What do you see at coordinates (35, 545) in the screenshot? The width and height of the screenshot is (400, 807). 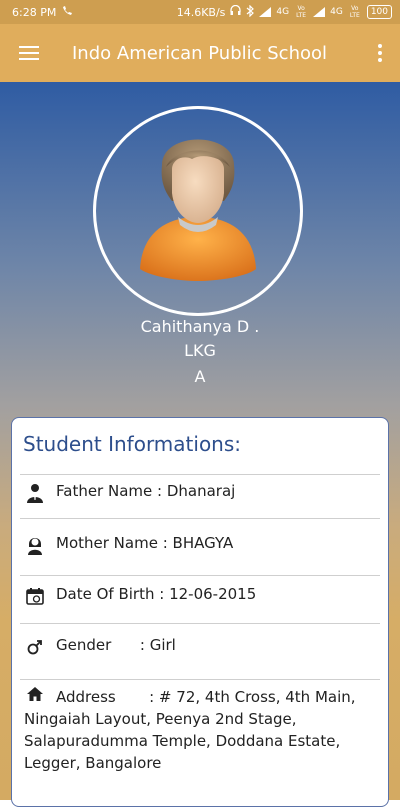 I see `mother-person-icon` at bounding box center [35, 545].